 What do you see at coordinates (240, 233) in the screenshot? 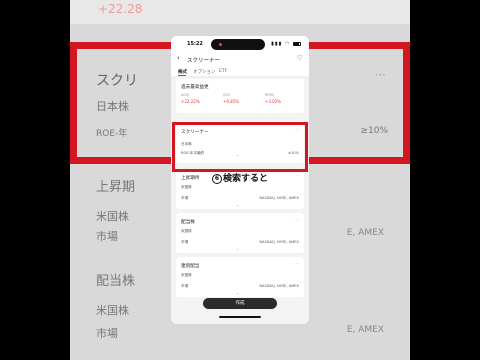
I see `card-dividend: 配当株 ··· 米国株 市場 ⌄ NASDAQ, NYSE, AMEX` at bounding box center [240, 233].